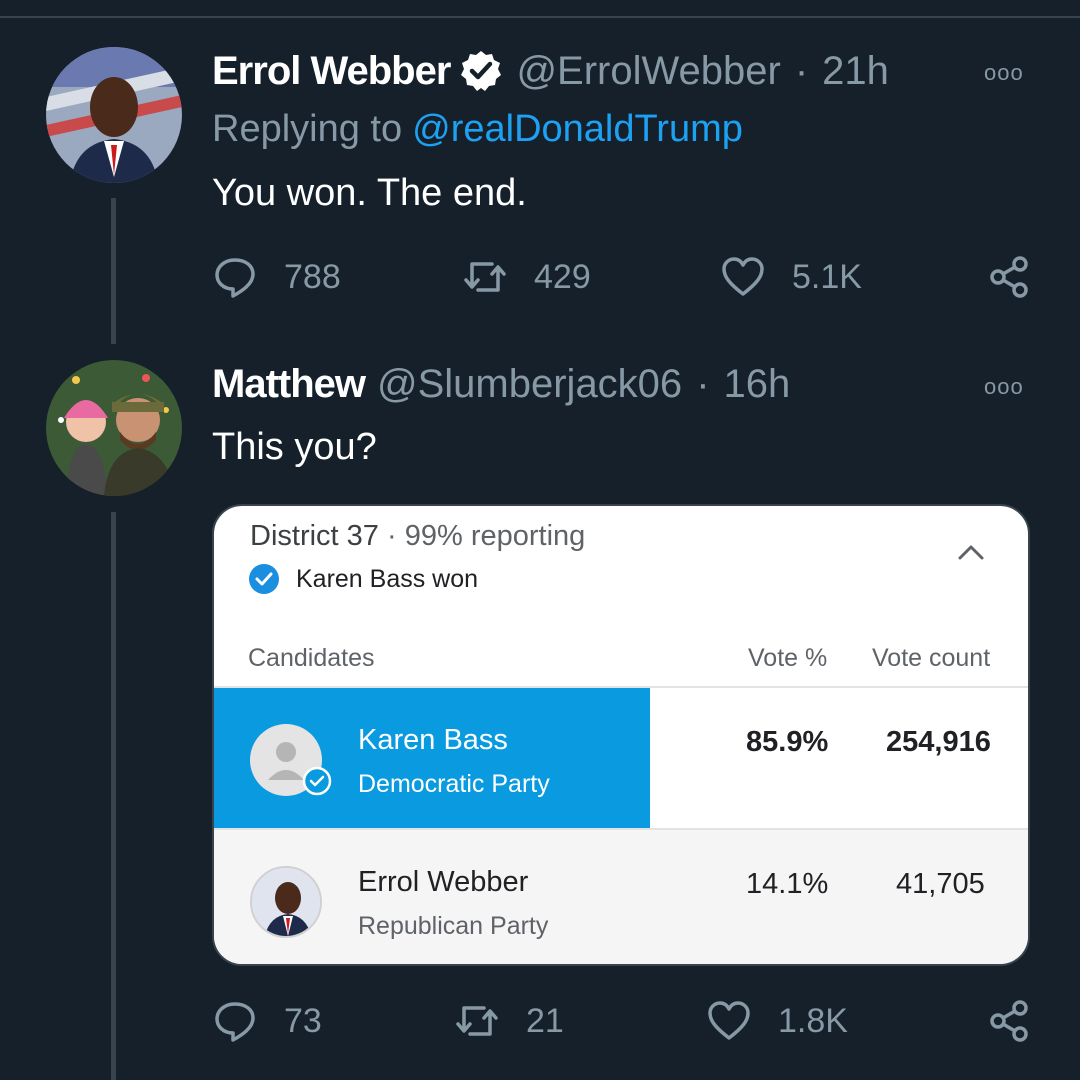 Image resolution: width=1080 pixels, height=1080 pixels. Describe the element at coordinates (294, 447) in the screenshot. I see `tweet-2-text: This you?` at that location.